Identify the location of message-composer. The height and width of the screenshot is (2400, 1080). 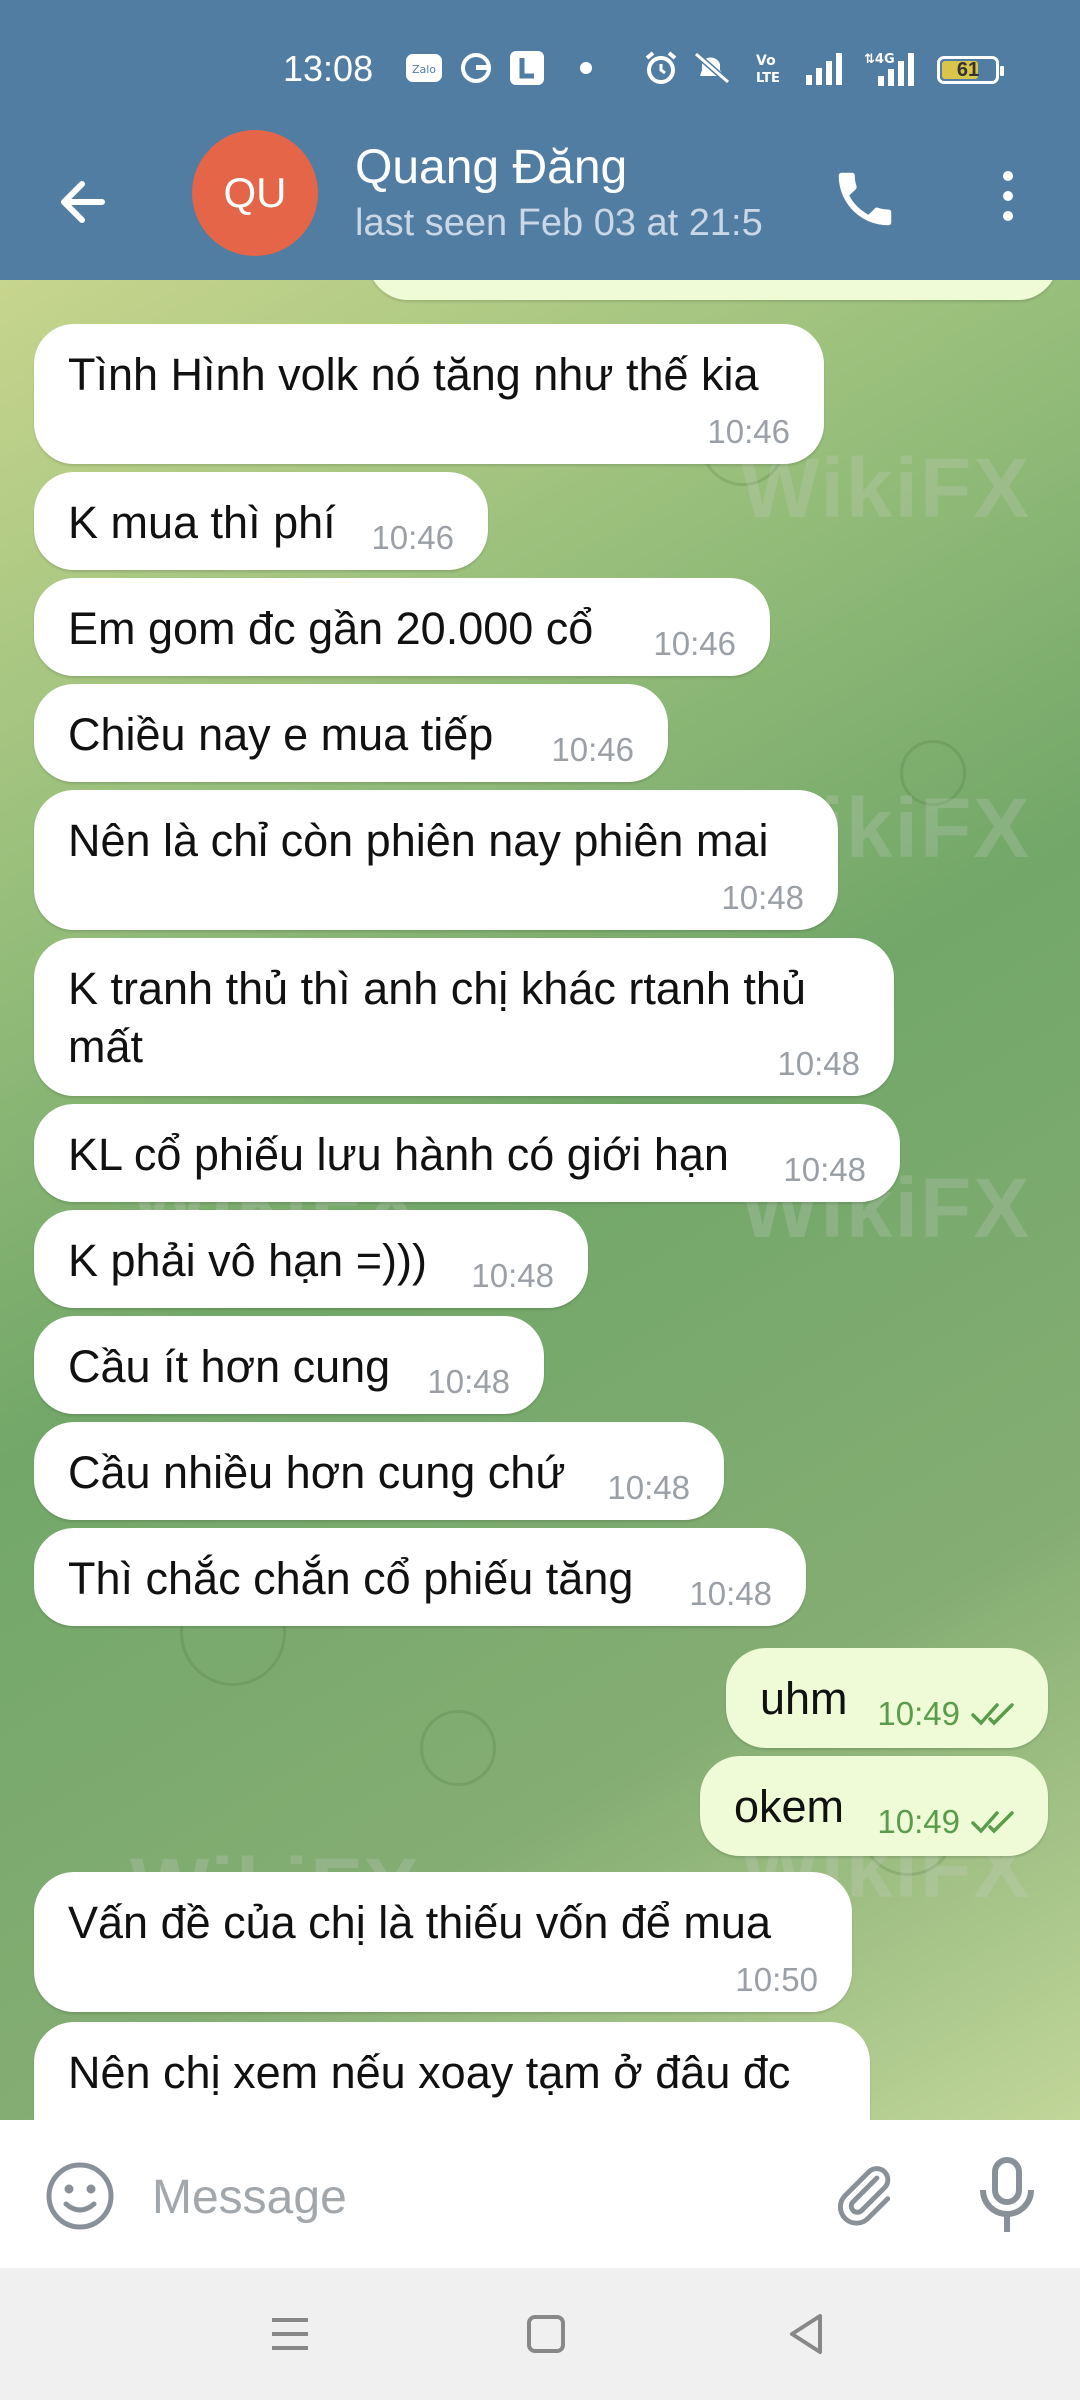
(540, 2194).